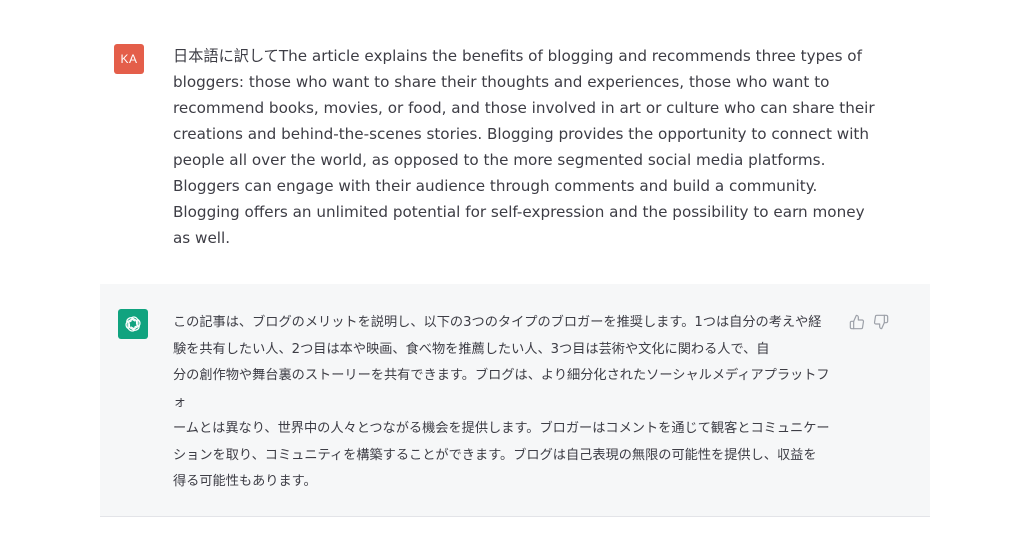  I want to click on assistant-avatar, so click(133, 324).